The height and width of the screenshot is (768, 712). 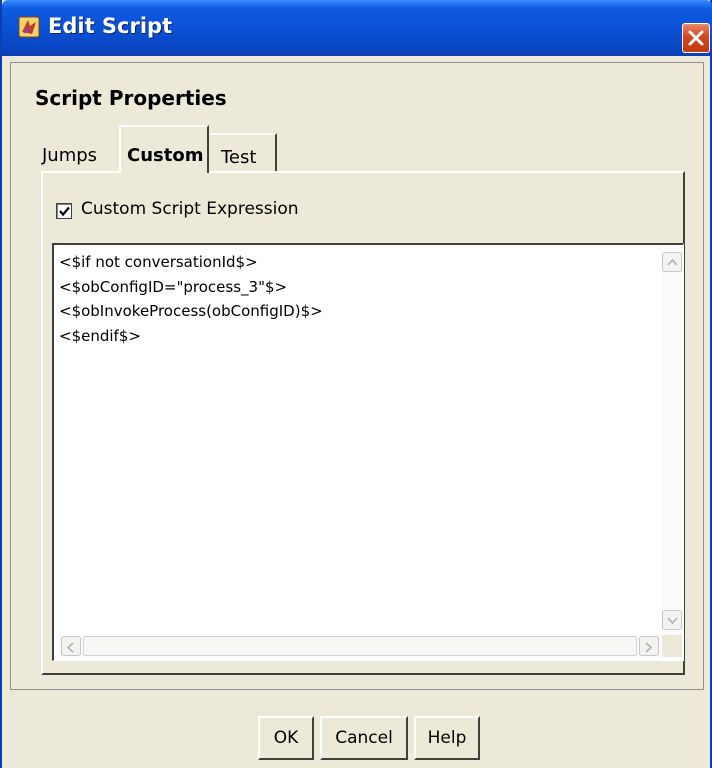 I want to click on title-bar: Edit Script, so click(x=357, y=28).